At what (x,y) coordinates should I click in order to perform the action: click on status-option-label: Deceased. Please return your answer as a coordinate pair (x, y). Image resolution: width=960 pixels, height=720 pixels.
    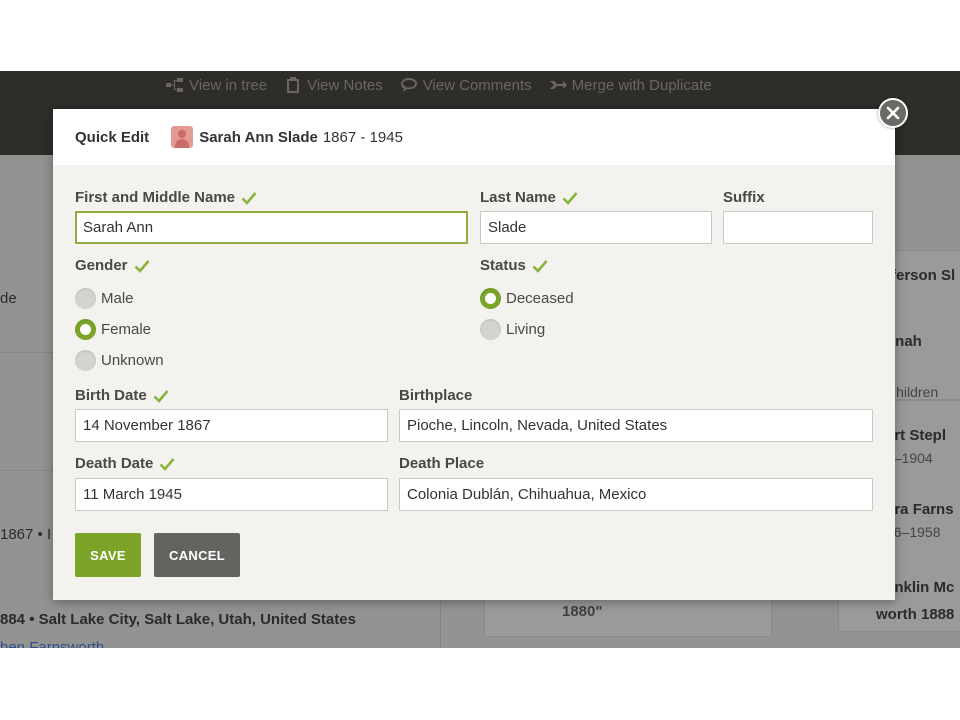
    Looking at the image, I should click on (540, 298).